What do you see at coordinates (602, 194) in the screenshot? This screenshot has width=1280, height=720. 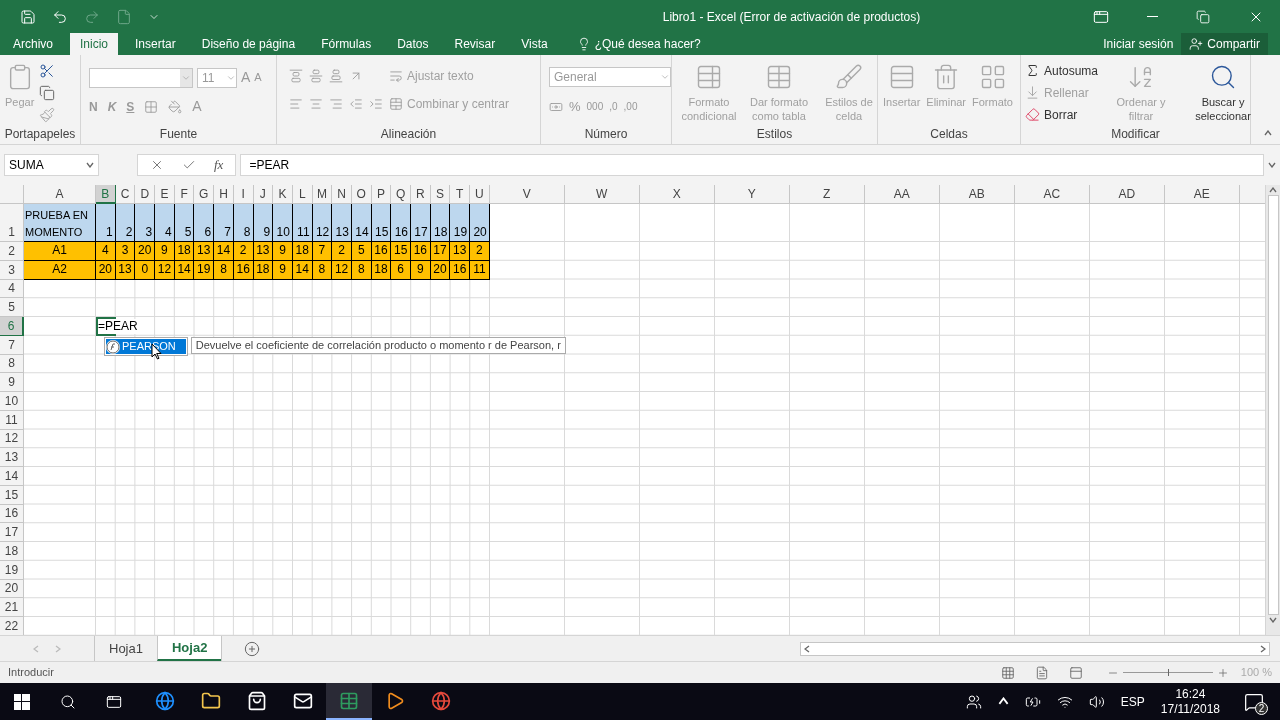 I see `column-header: W` at bounding box center [602, 194].